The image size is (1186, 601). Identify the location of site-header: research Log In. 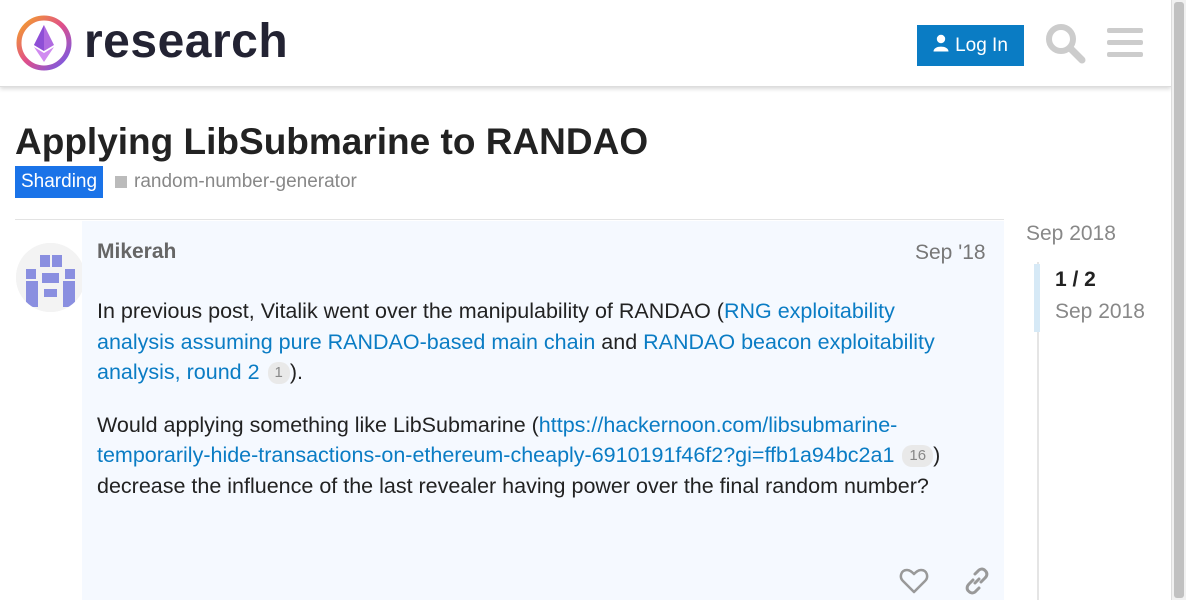
(585, 43).